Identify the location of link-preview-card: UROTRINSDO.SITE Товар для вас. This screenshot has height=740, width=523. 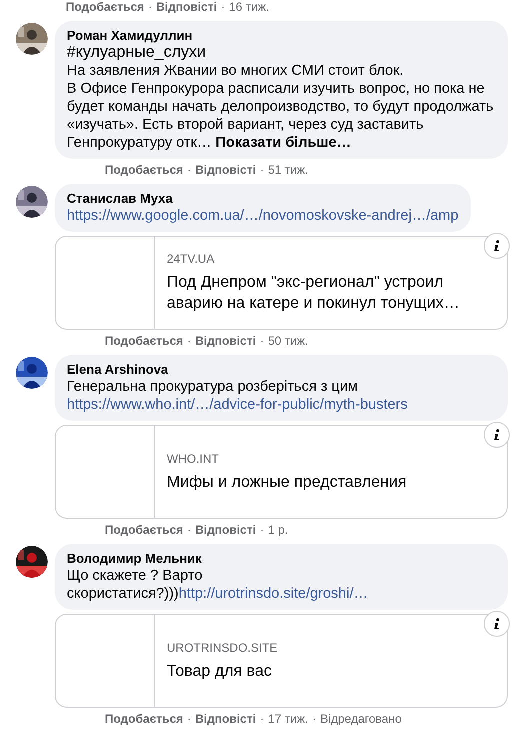
(281, 661).